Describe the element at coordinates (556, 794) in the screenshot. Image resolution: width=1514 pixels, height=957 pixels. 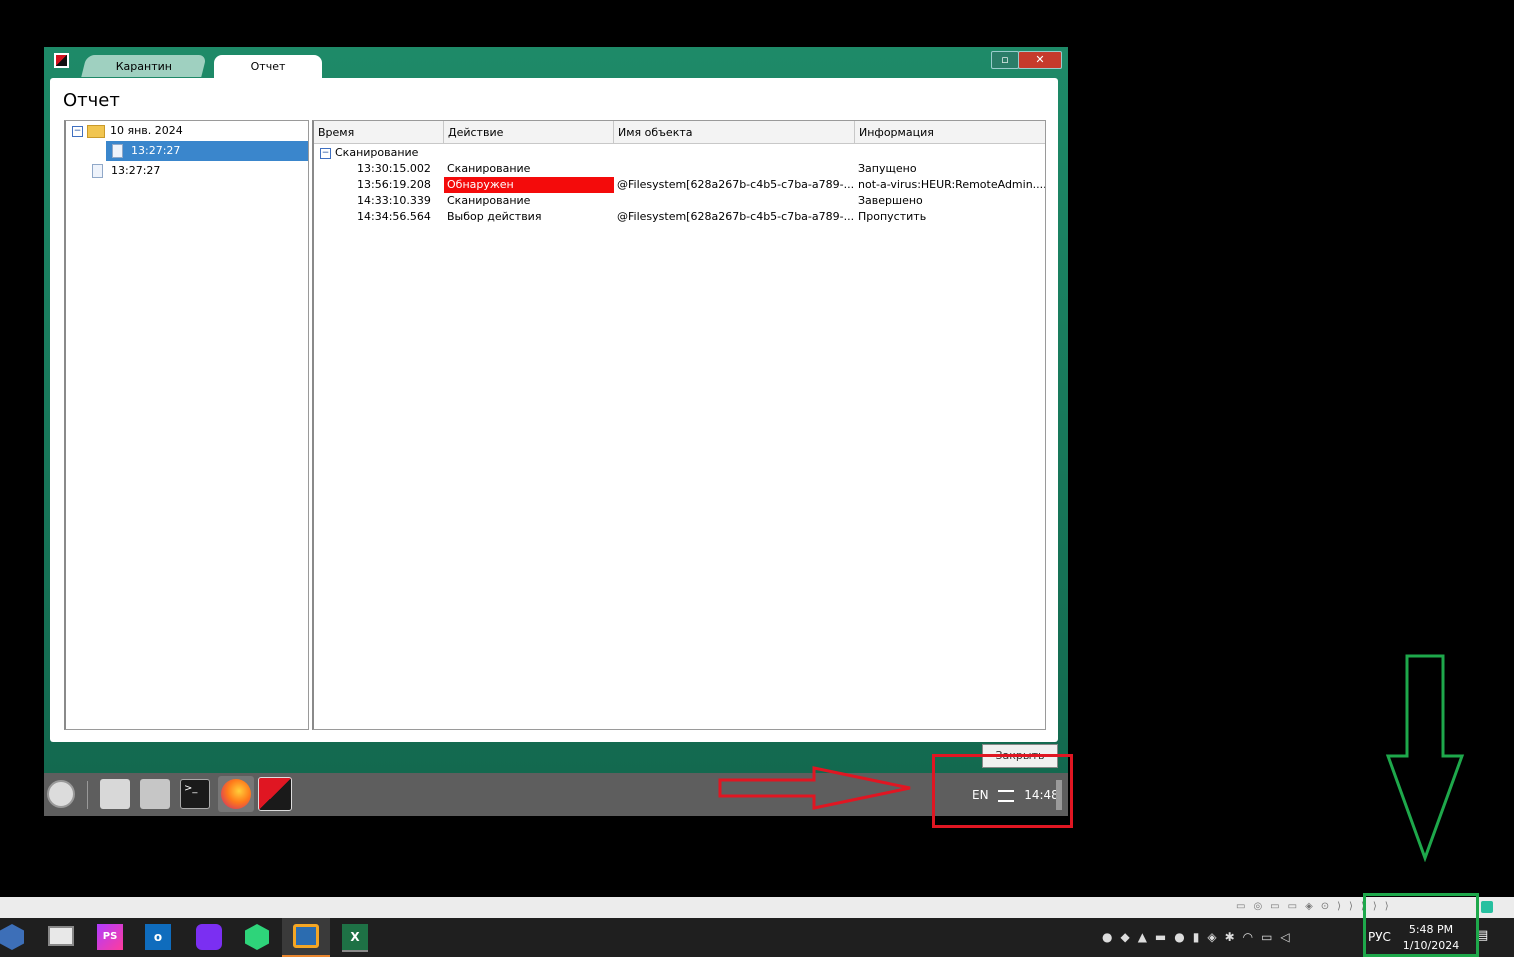
I see `vm-taskbar: >_ EN 14:48` at that location.